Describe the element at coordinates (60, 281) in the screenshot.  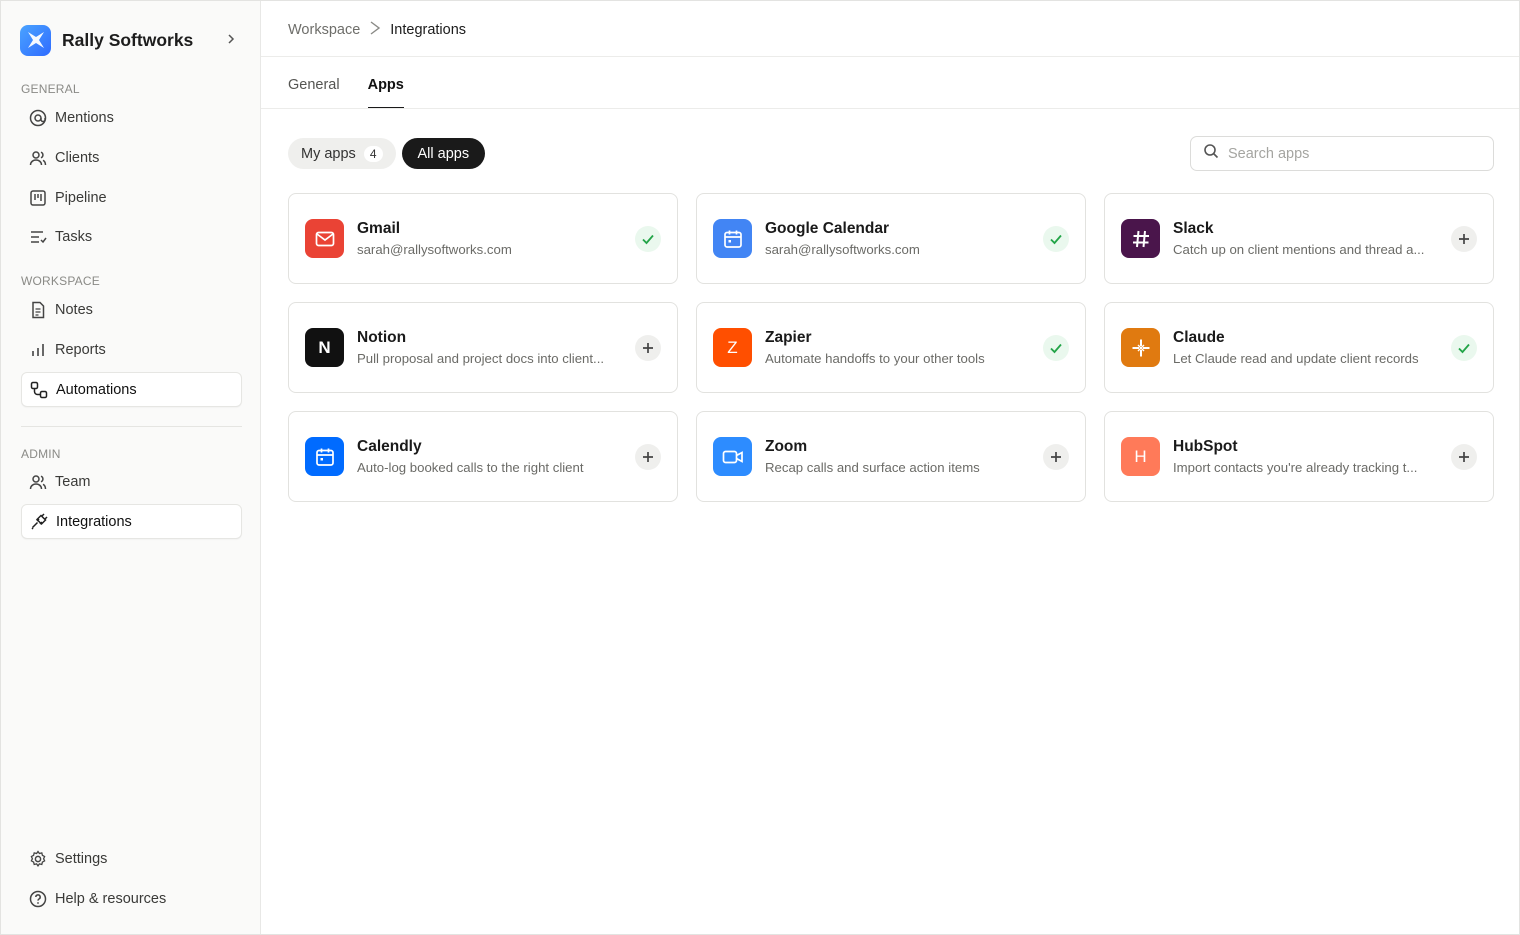
I see `section-label-workspace: WORKSPACE` at that location.